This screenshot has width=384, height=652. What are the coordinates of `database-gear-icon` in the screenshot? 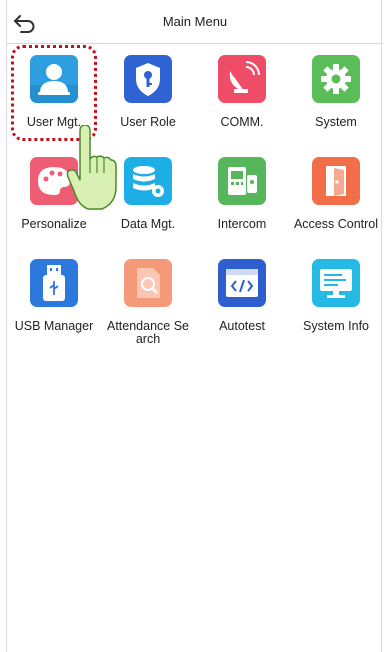 It's located at (148, 181).